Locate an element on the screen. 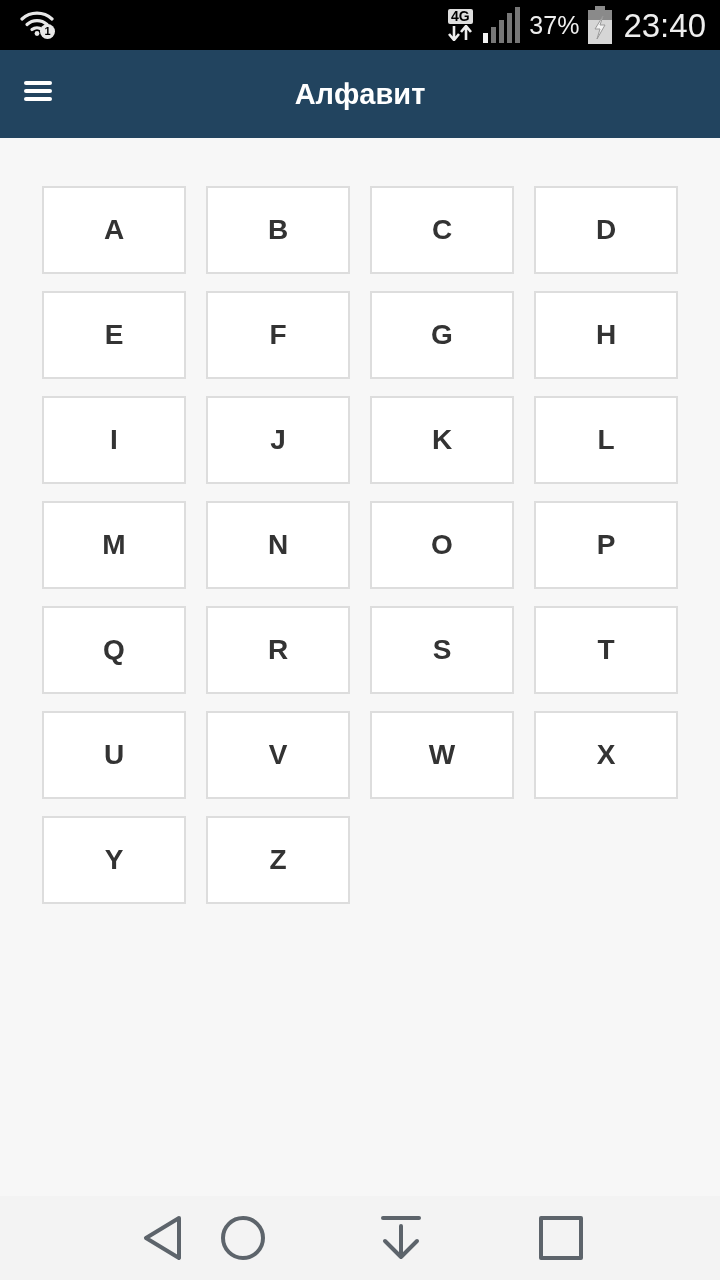  letter-tile: G is located at coordinates (442, 335).